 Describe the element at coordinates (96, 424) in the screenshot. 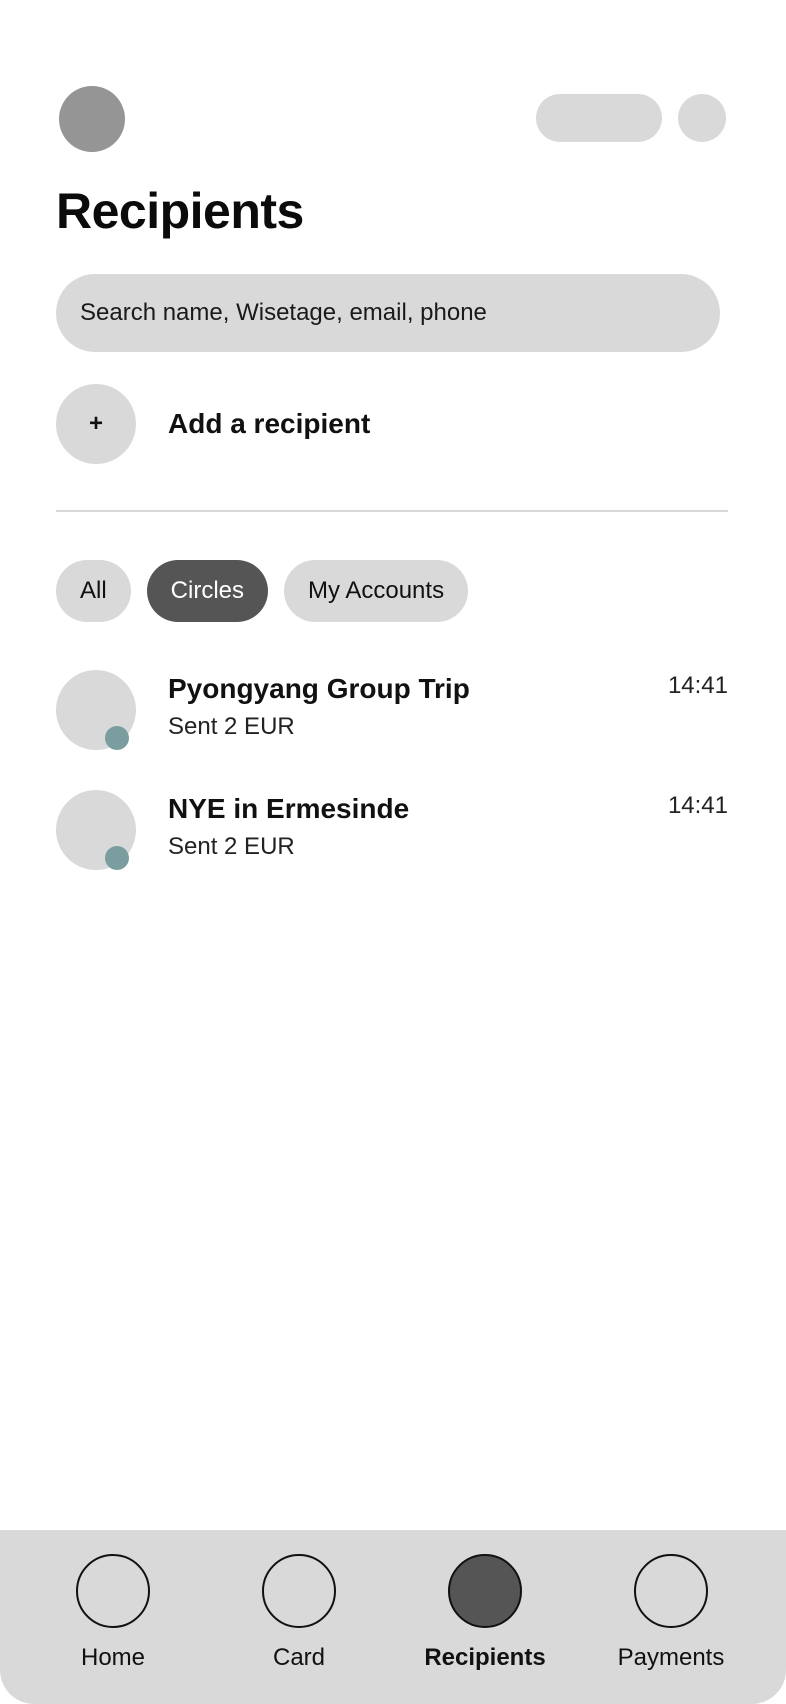

I see `plus-icon: +` at that location.